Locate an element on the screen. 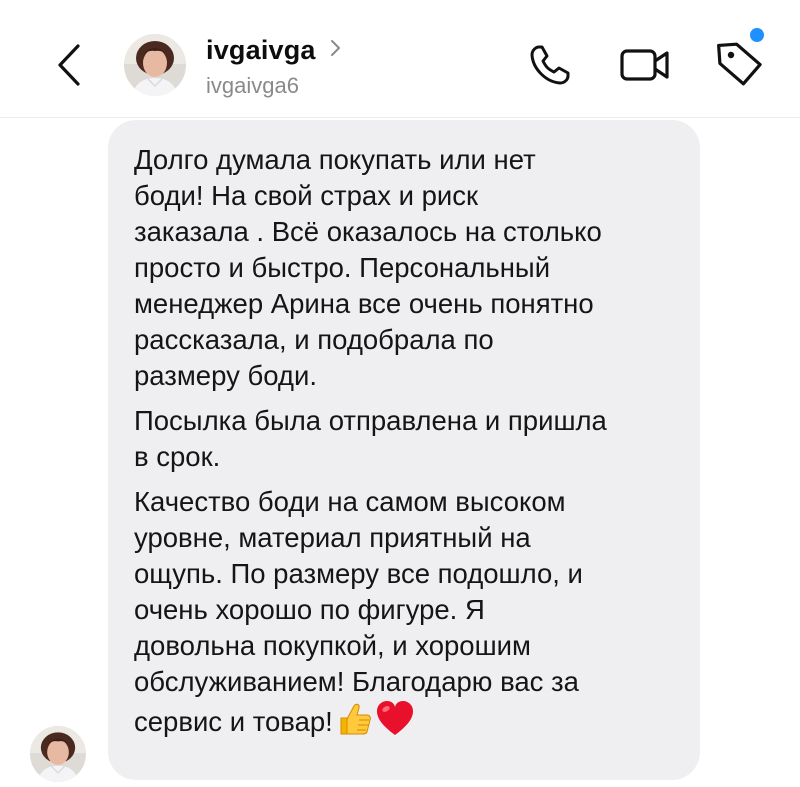  phone-icon is located at coordinates (550, 65).